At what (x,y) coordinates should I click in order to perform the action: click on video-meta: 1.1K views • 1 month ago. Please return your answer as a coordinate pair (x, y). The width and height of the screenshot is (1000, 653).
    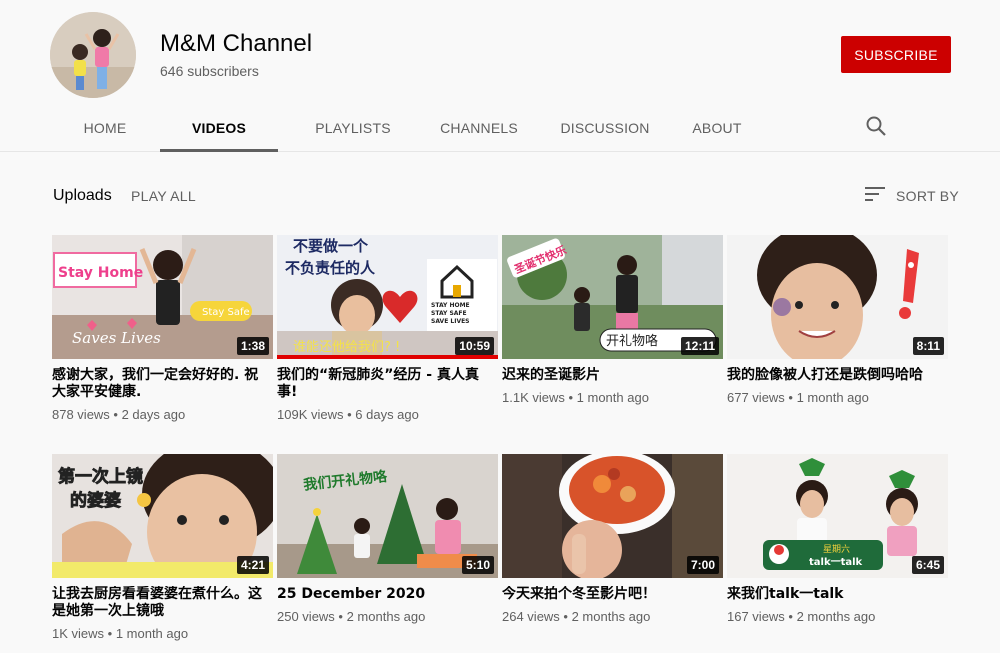
    Looking at the image, I should click on (575, 397).